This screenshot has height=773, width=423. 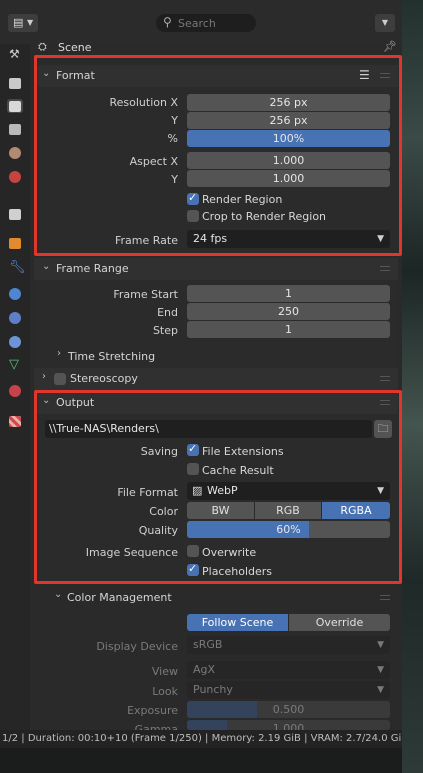 I want to click on frame-end-field: 250, so click(x=288, y=311).